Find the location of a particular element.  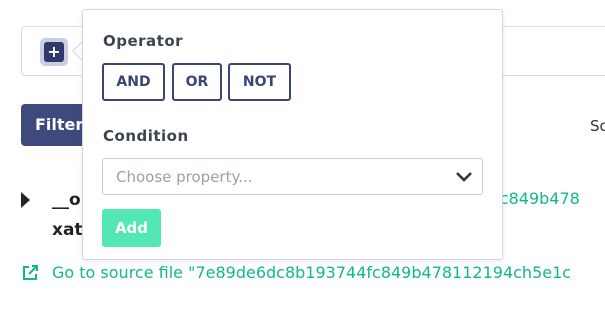

result-subtitle: xat is located at coordinates (67, 230).